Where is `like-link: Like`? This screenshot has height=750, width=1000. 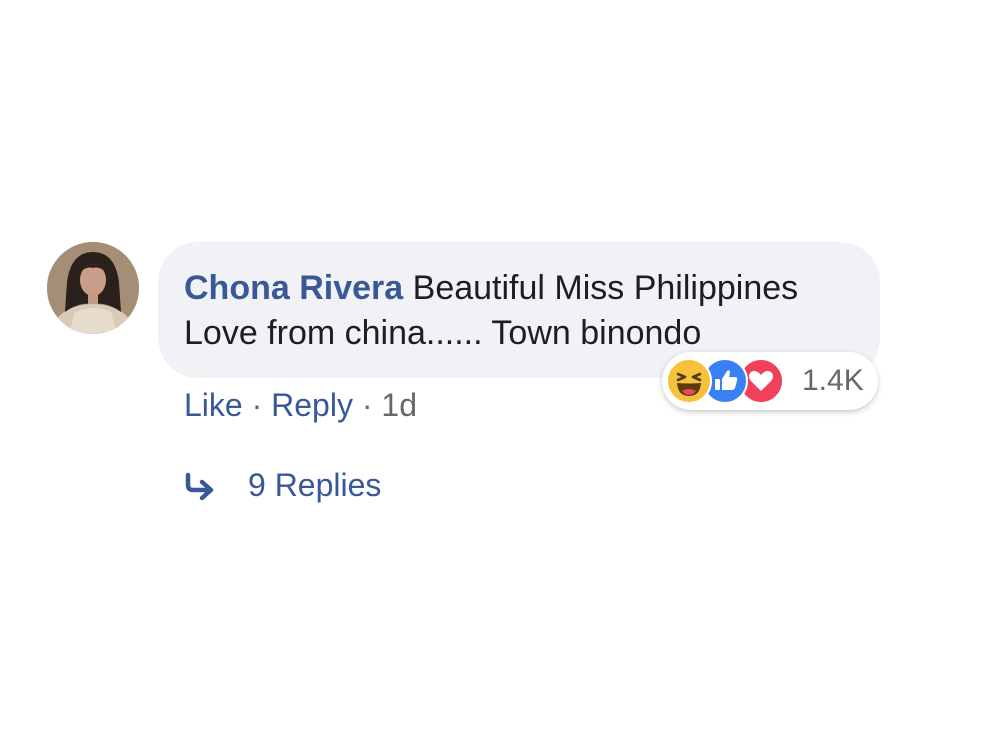 like-link: Like is located at coordinates (213, 405).